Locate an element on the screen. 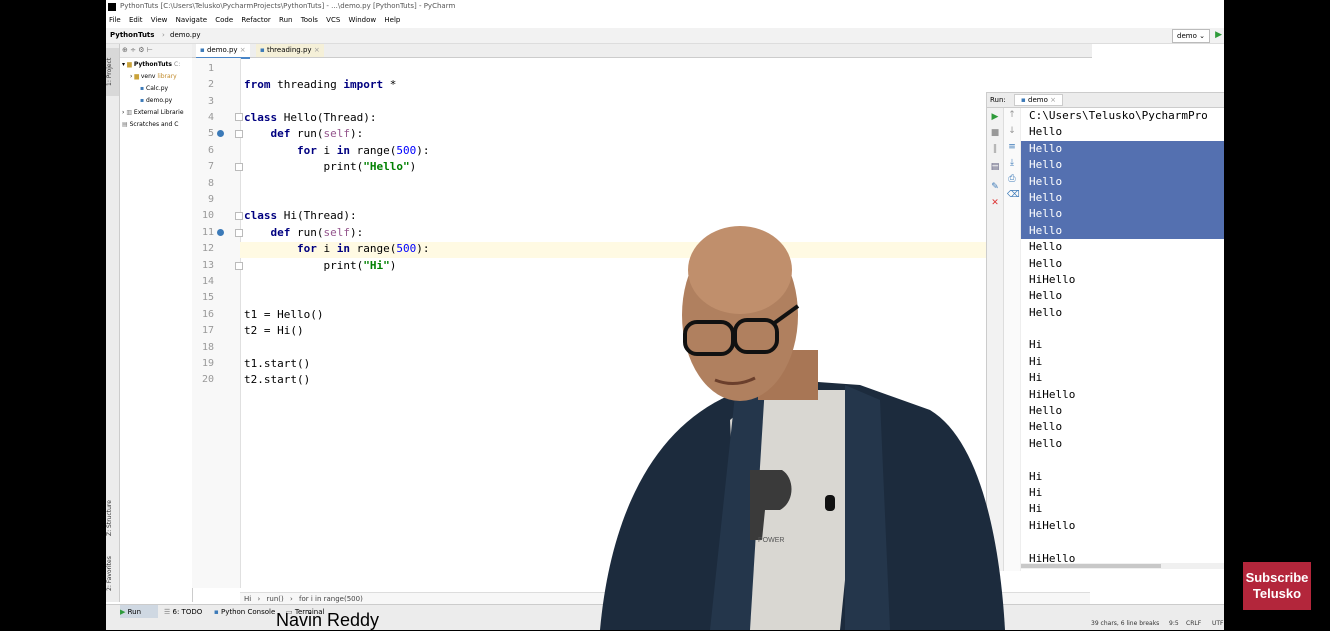  crumb-class: Hi is located at coordinates (247, 599).